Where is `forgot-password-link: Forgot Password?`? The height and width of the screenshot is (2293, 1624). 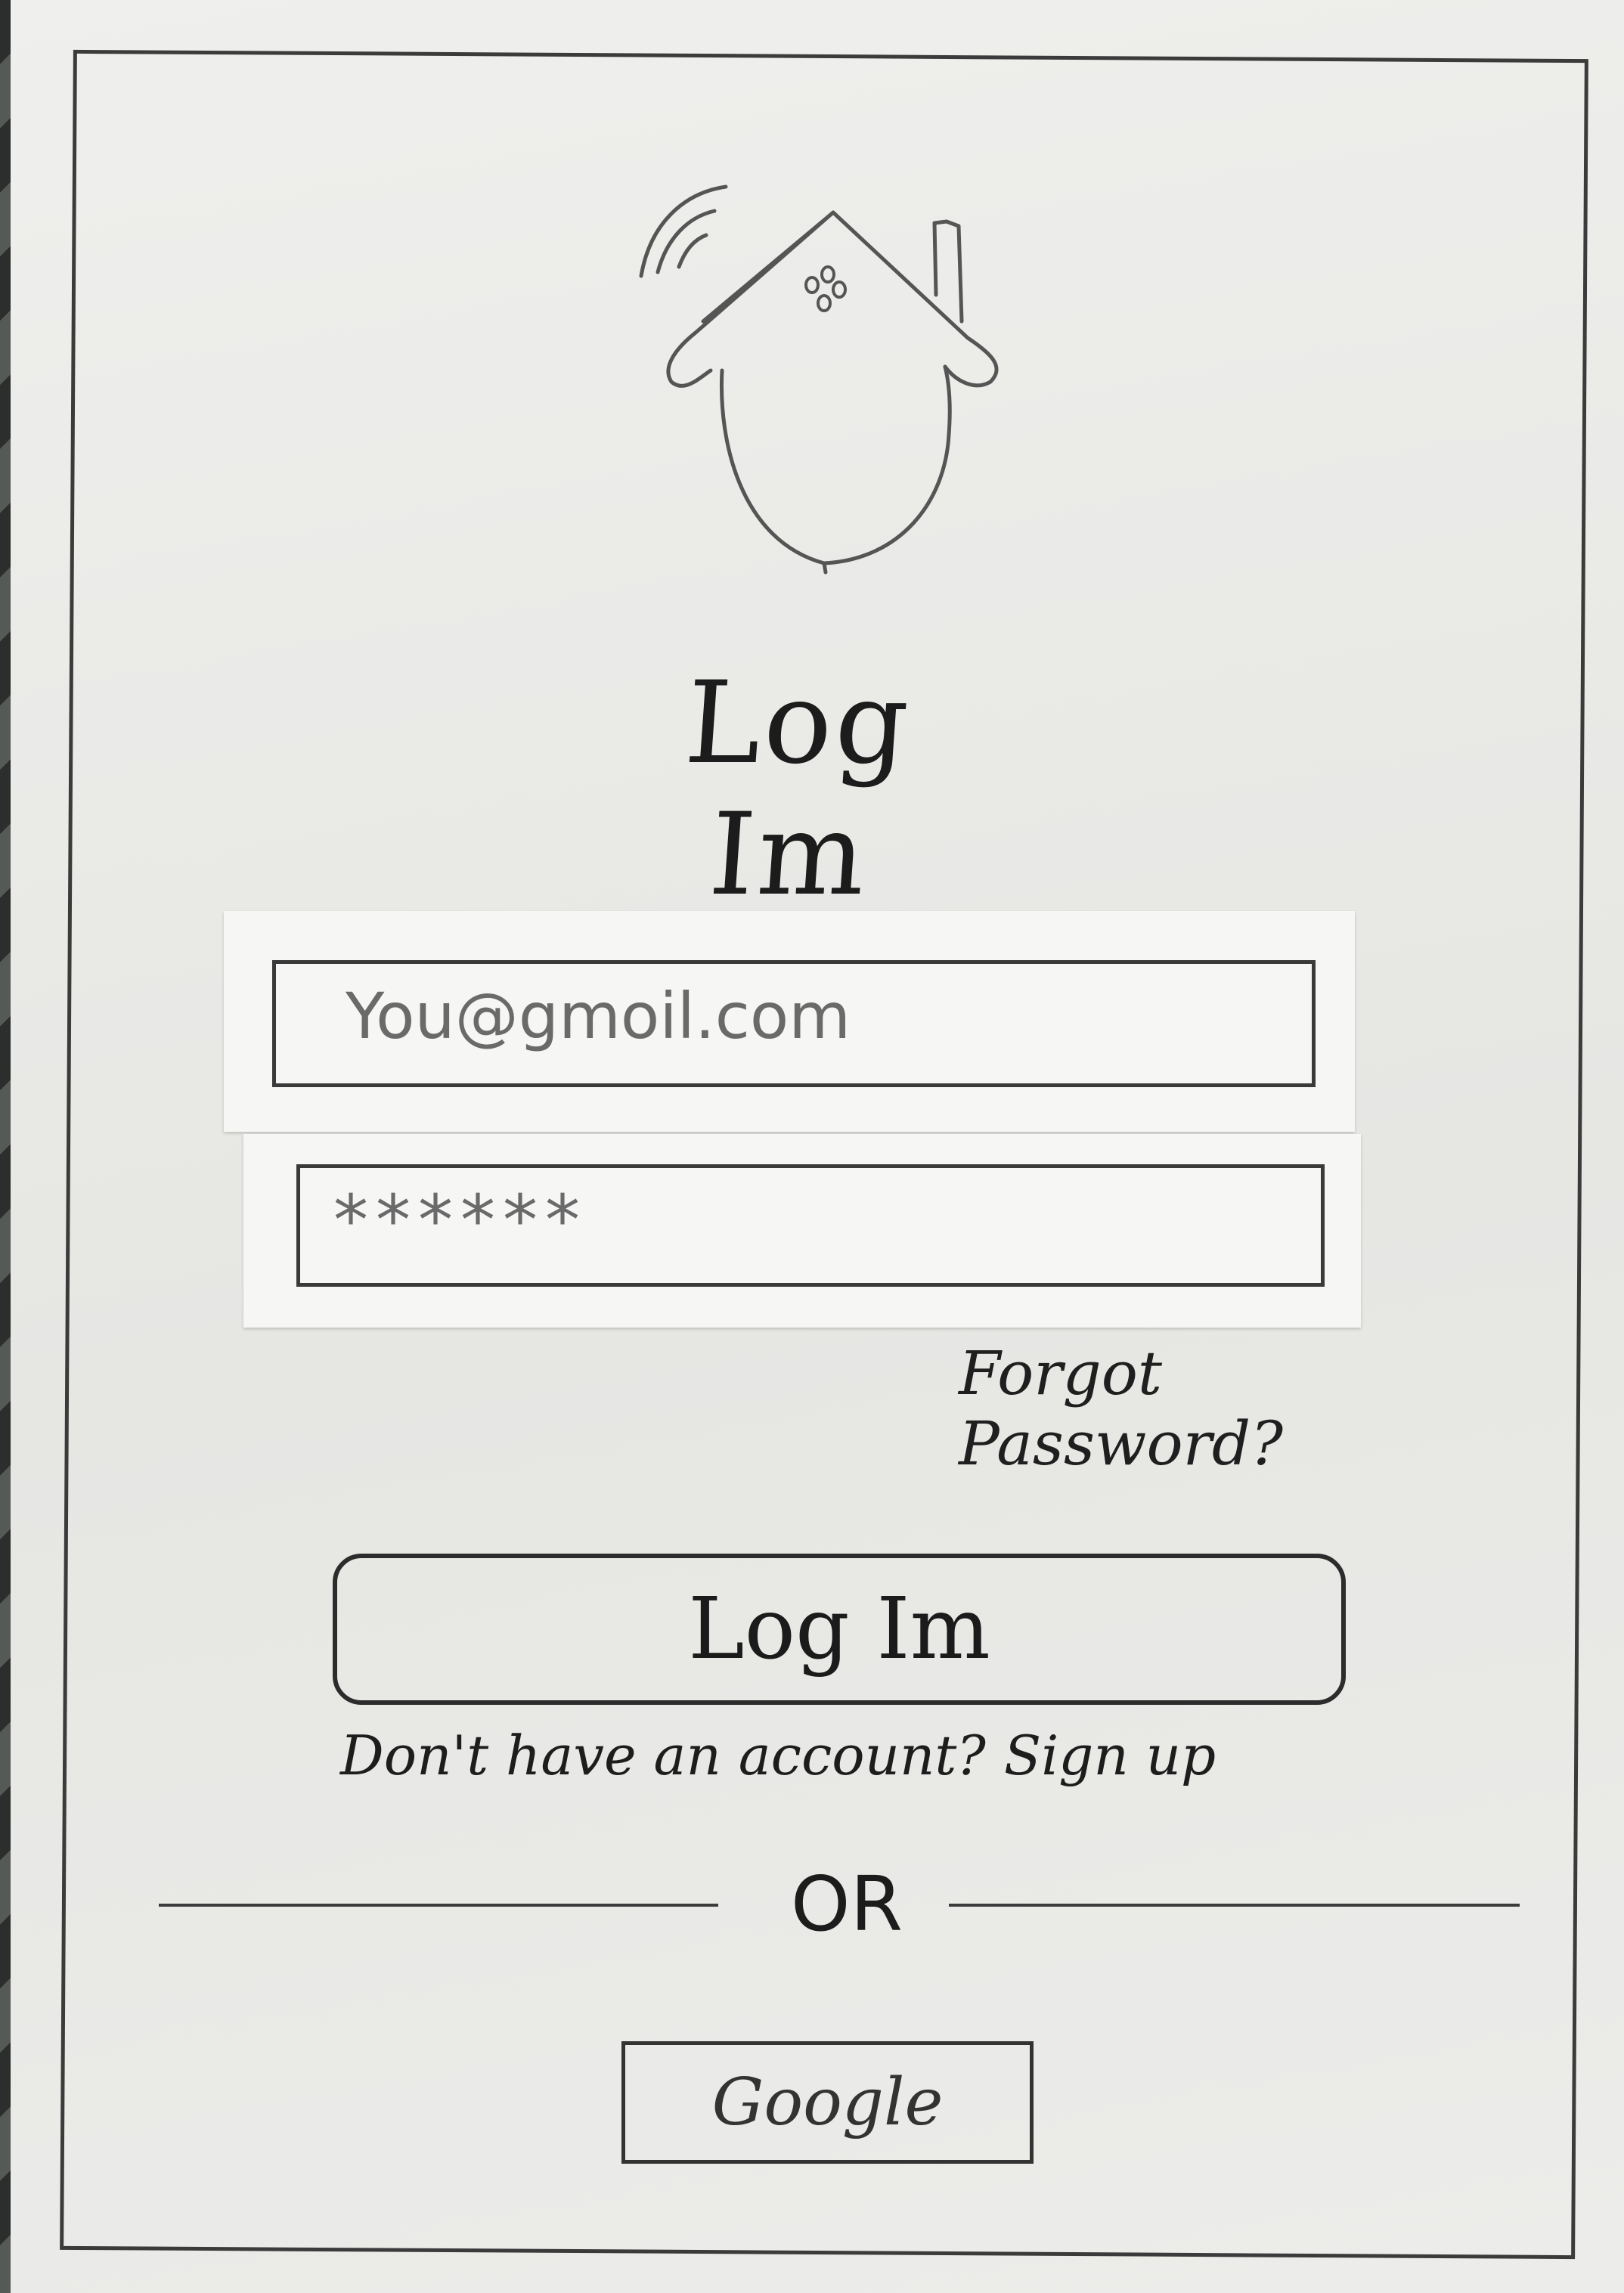 forgot-password-link: Forgot Password? is located at coordinates (1163, 1408).